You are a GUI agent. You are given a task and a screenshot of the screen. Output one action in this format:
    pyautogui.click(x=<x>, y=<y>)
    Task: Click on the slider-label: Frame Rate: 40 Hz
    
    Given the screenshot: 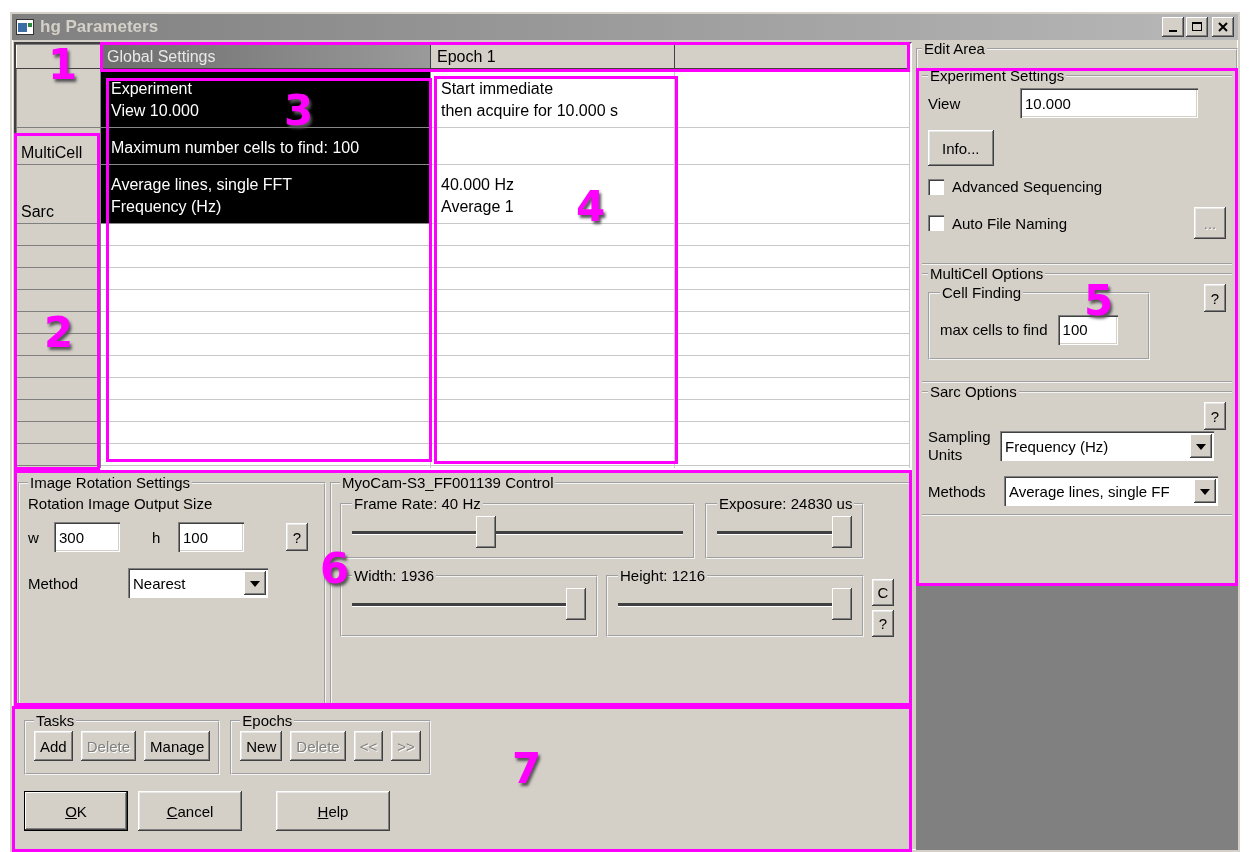 What is the action you would take?
    pyautogui.click(x=417, y=503)
    